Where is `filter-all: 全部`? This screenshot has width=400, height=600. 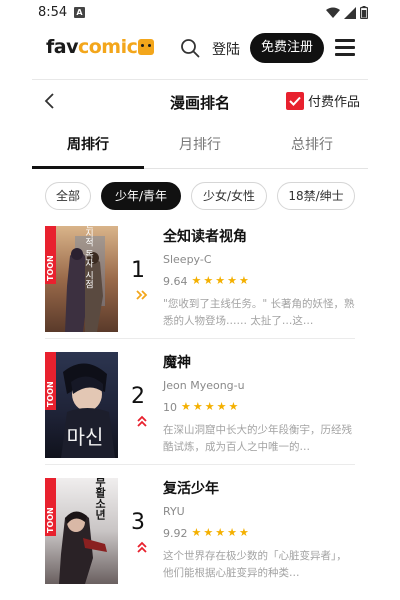
filter-all: 全部 is located at coordinates (68, 196).